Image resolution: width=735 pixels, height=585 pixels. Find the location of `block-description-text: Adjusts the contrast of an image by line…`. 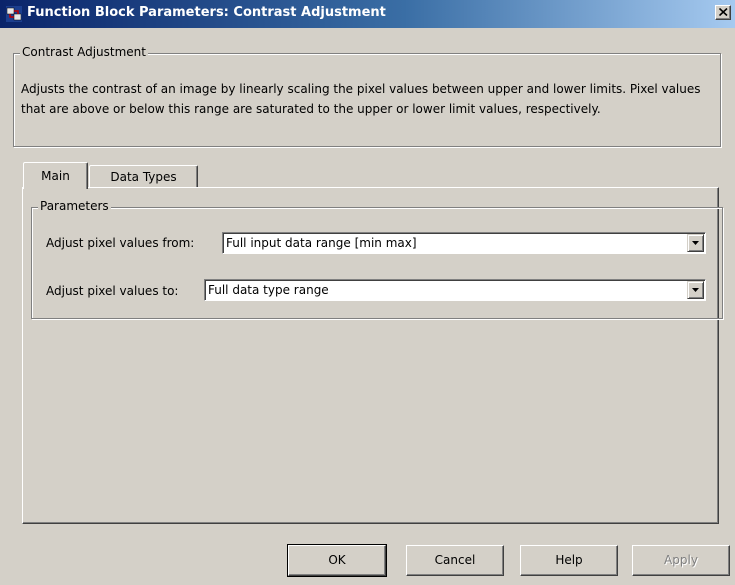

block-description-text: Adjusts the contrast of an image by line… is located at coordinates (361, 99).